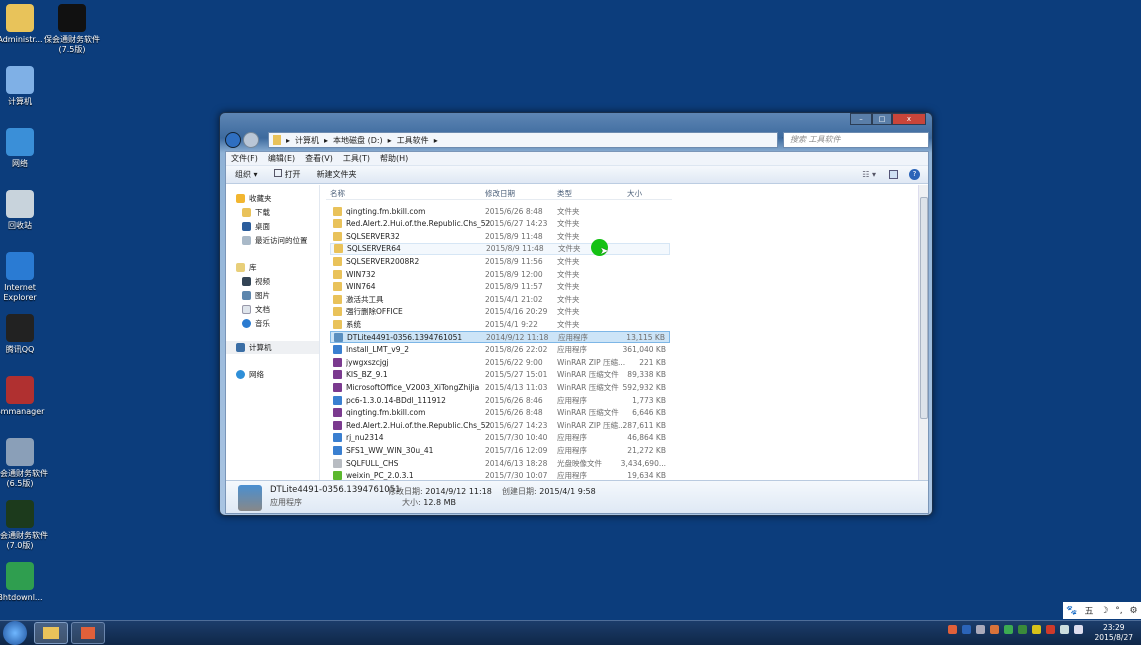 This screenshot has height=645, width=1141. What do you see at coordinates (500, 438) in the screenshot?
I see `file-row: rj_nu2314 2015/7/30 10:40 应用程序 46,864 KB` at bounding box center [500, 438].